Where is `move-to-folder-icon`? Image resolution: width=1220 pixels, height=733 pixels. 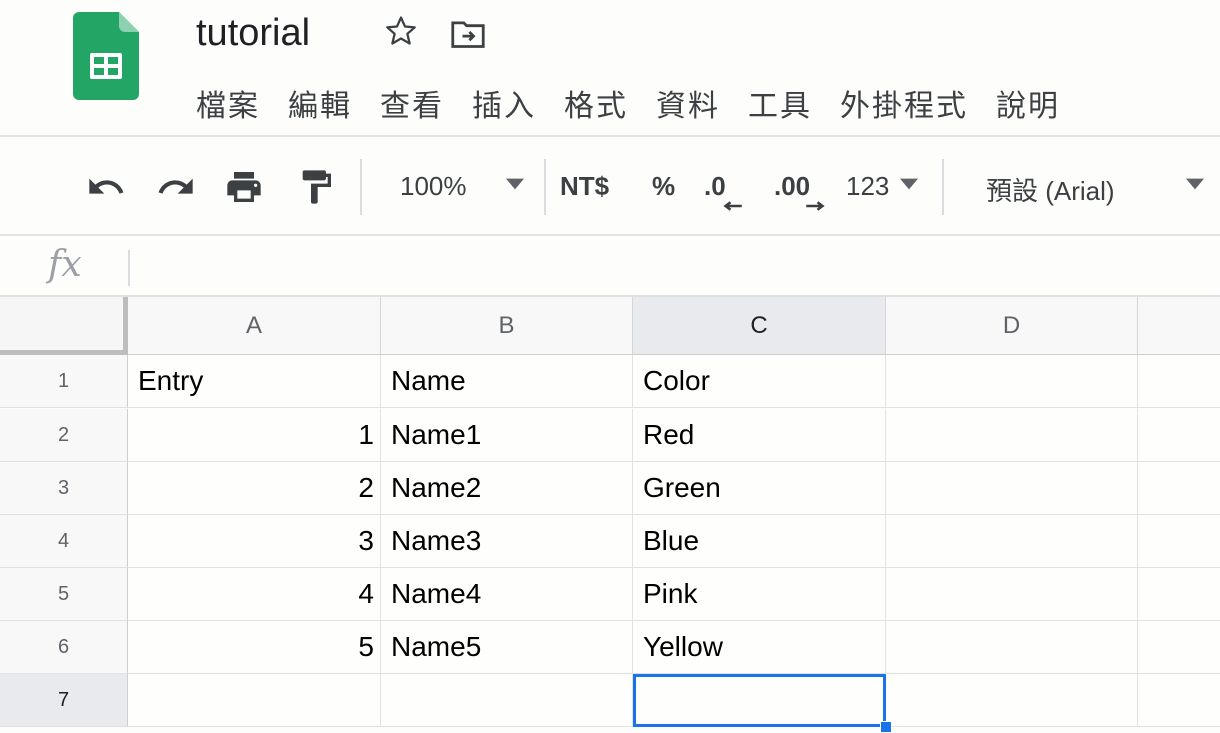
move-to-folder-icon is located at coordinates (468, 34).